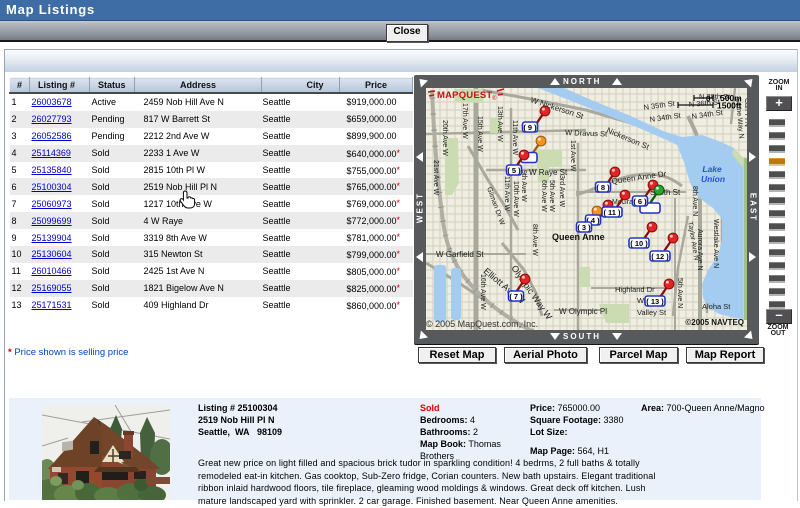 This screenshot has width=800, height=508. What do you see at coordinates (543, 196) in the screenshot?
I see `svg-text: 6th Ave W` at bounding box center [543, 196].